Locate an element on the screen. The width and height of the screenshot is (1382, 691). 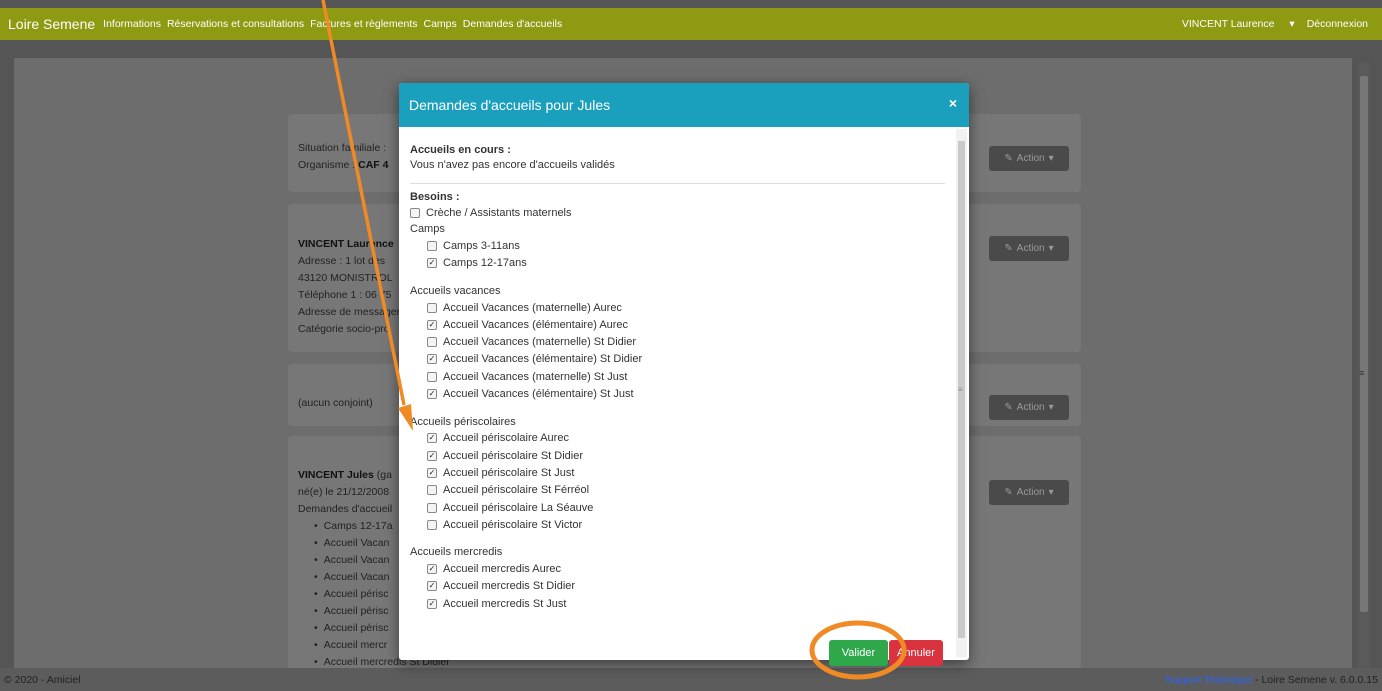
scrollbar-thumb is located at coordinates (1364, 344).